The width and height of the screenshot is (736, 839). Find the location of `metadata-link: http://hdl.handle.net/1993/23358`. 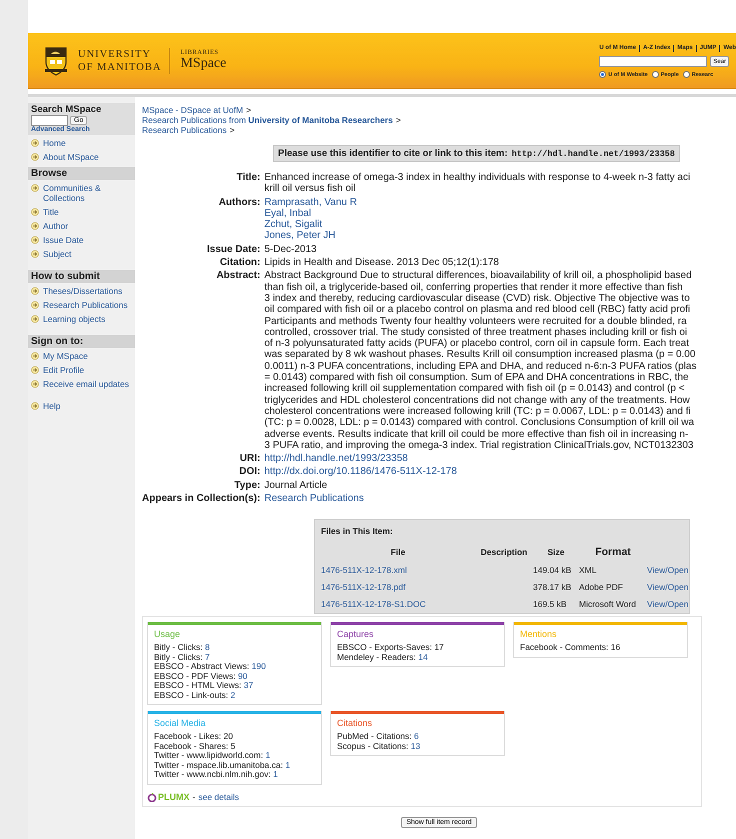

metadata-link: http://hdl.handle.net/1993/23358 is located at coordinates (500, 458).